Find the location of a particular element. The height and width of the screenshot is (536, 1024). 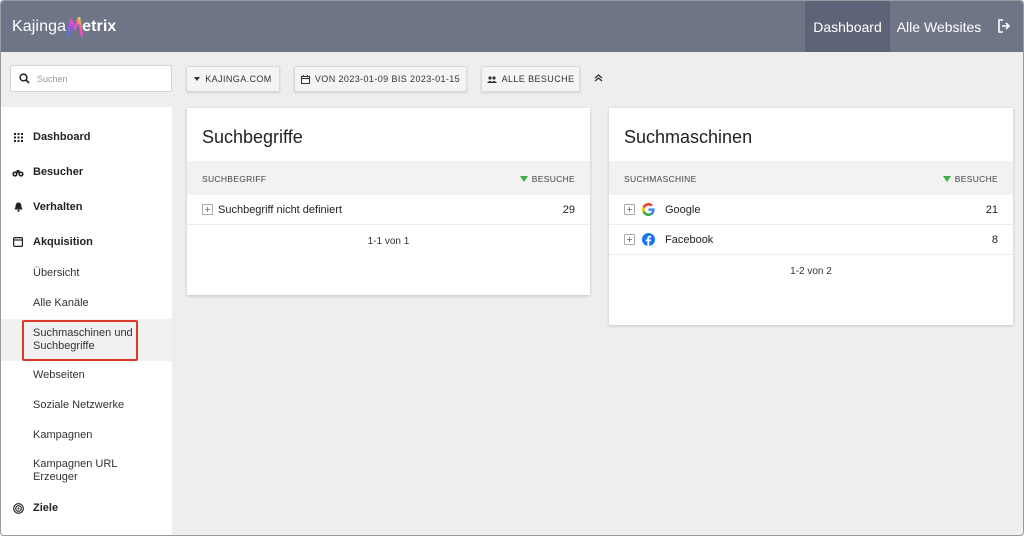

sidebar-subitem-label-line2: Suchbegriffe is located at coordinates (64, 346).